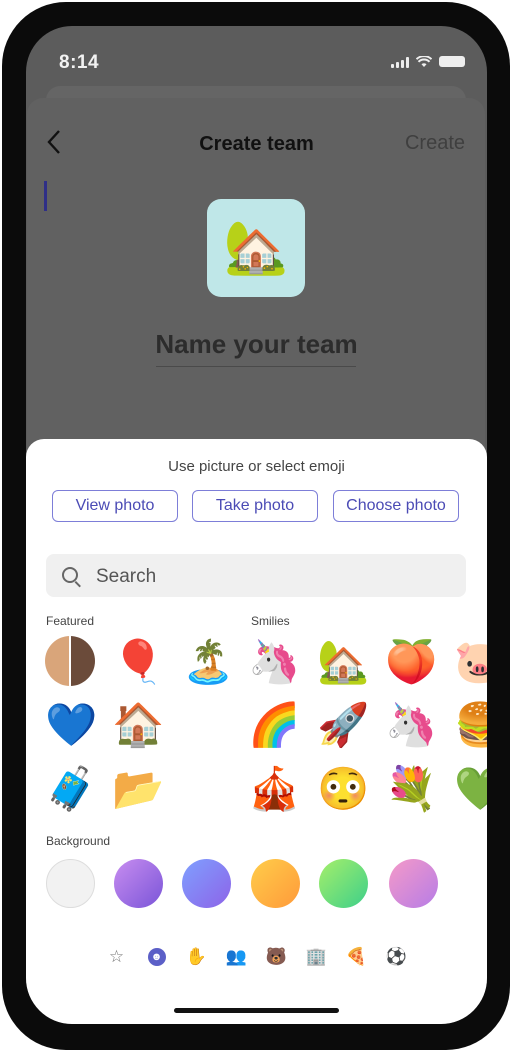  Describe the element at coordinates (45, 196) in the screenshot. I see `text-cursor` at that location.